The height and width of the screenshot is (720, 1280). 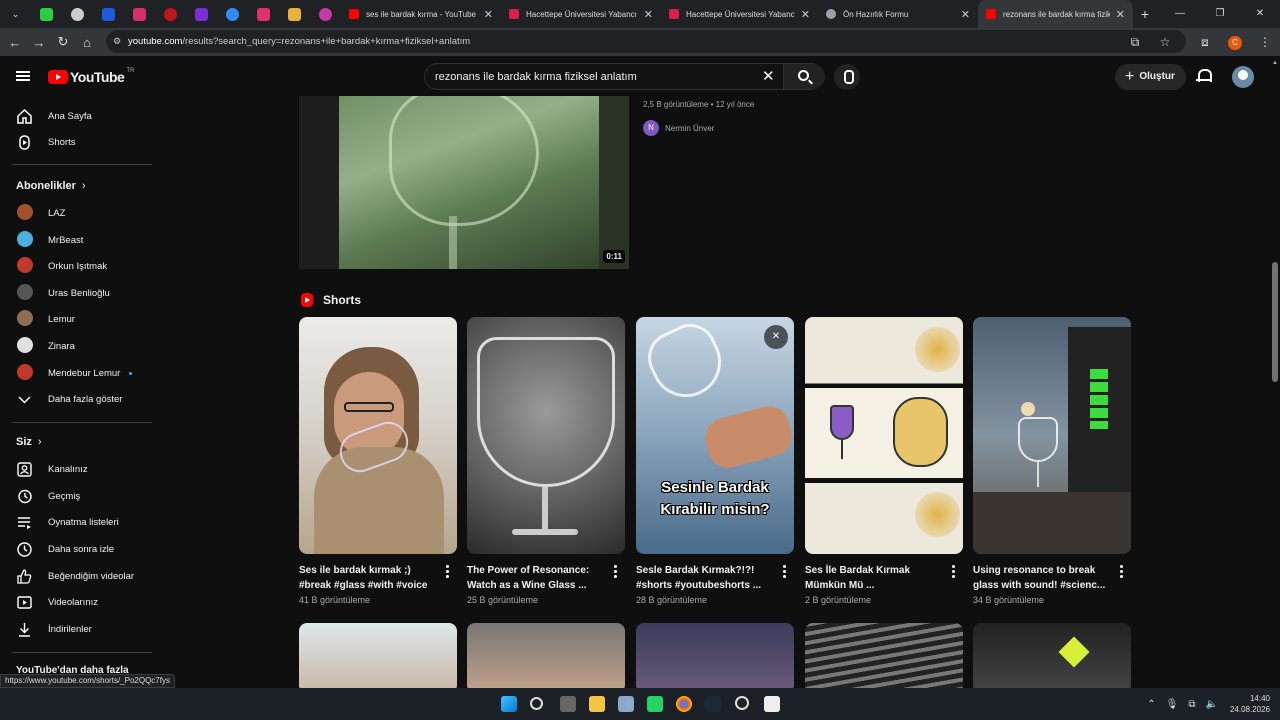 I want to click on home-browser-icon: ⌂, so click(x=87, y=42).